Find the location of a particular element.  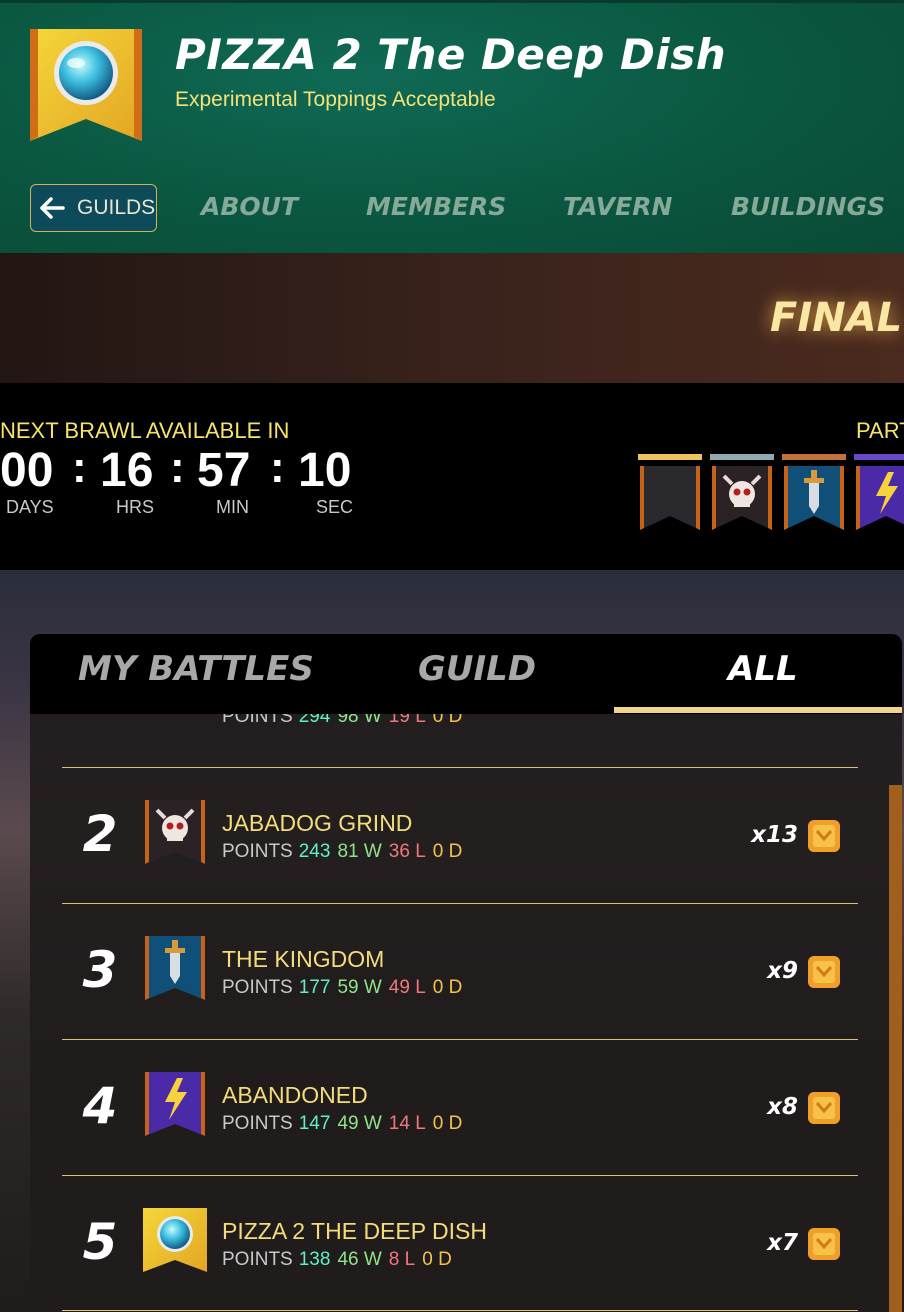

nav-tab-buildings: BUILDINGS is located at coordinates (808, 206).